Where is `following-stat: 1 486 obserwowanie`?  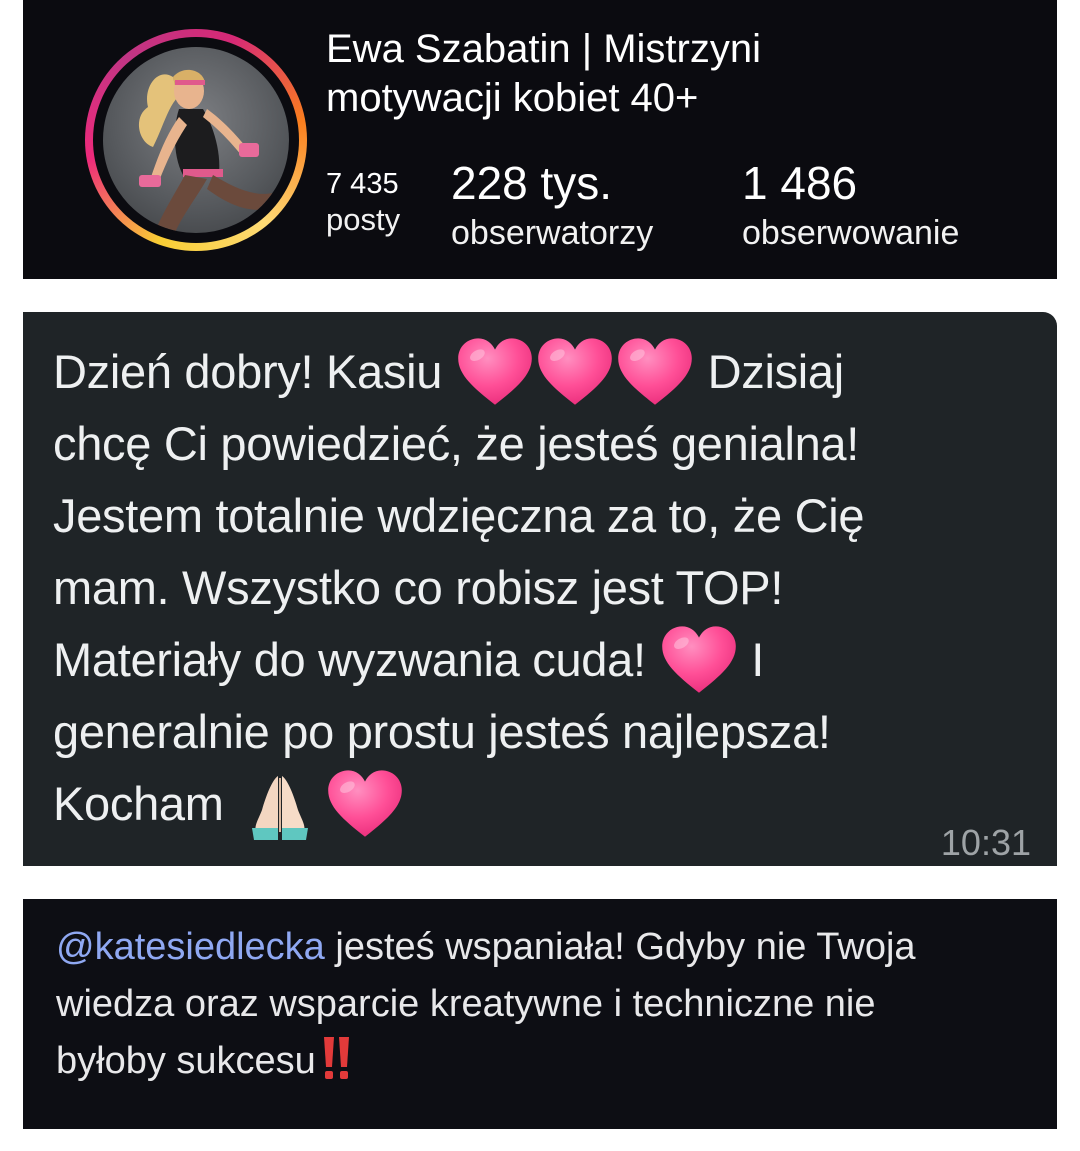 following-stat: 1 486 obserwowanie is located at coordinates (850, 206).